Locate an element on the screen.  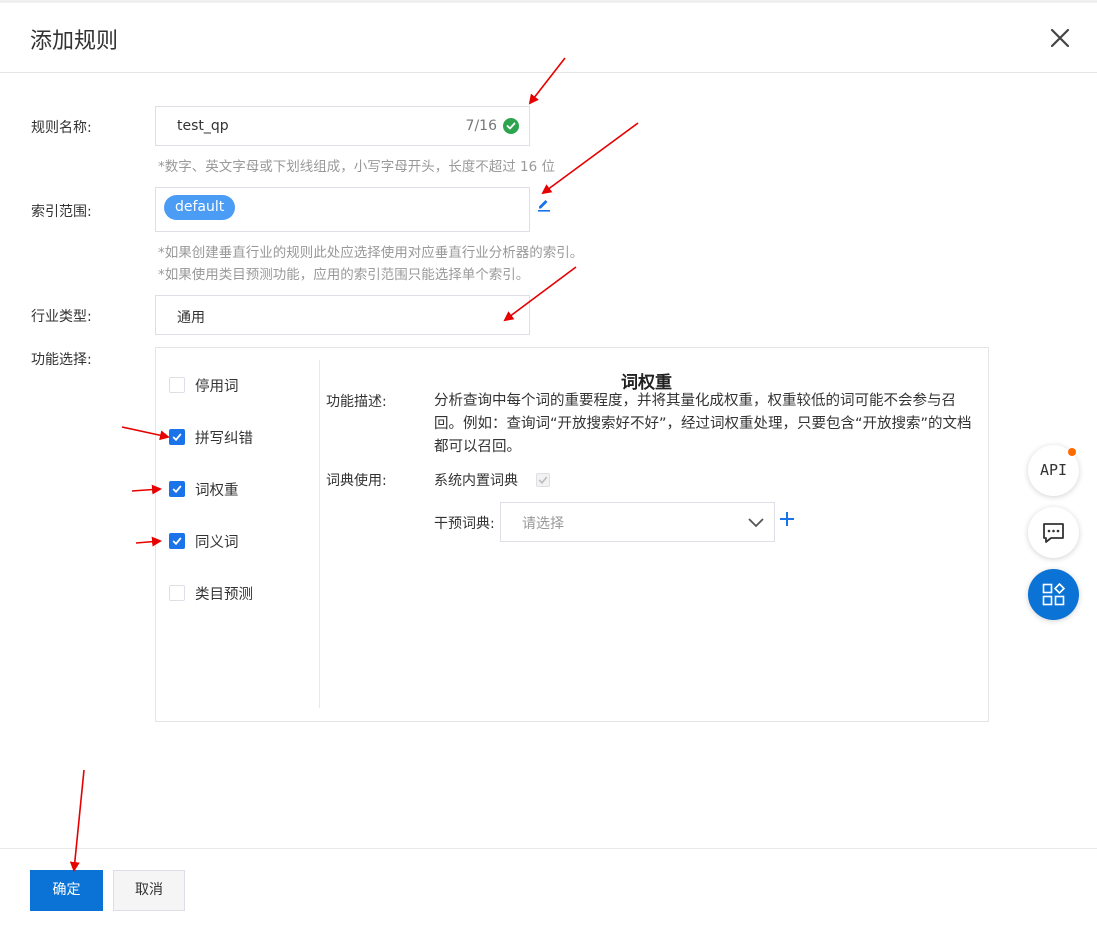
panel-divider is located at coordinates (319, 534).